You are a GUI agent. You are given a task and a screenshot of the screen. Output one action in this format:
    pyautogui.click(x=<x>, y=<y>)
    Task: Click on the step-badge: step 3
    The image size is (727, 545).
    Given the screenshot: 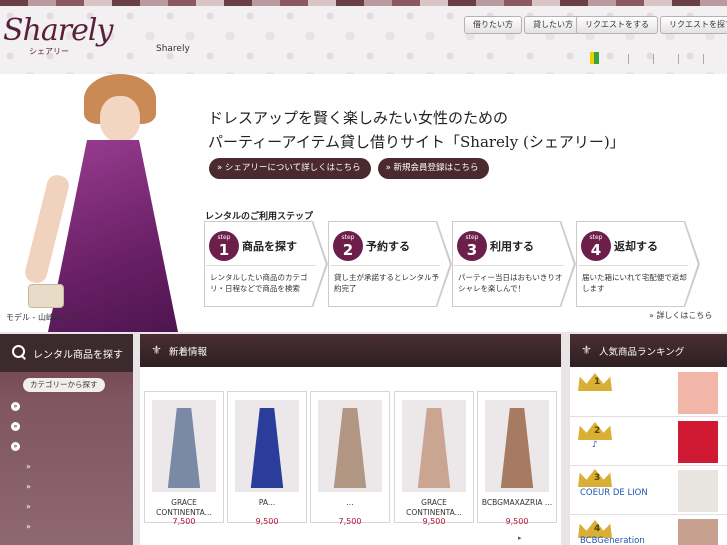 What is the action you would take?
    pyautogui.click(x=472, y=246)
    